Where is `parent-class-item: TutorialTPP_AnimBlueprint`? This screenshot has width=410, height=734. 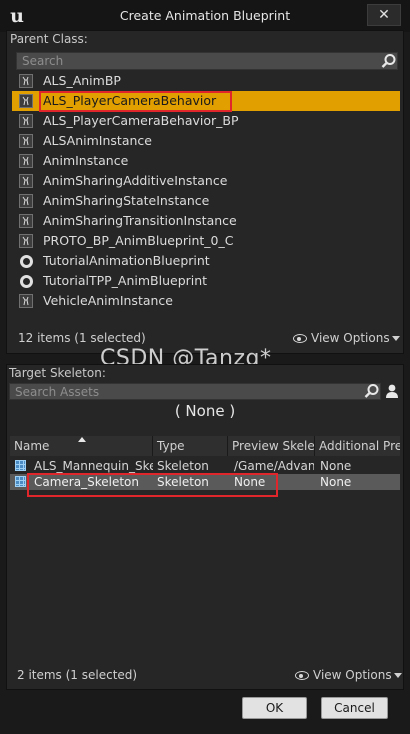 parent-class-item: TutorialTPP_AnimBlueprint is located at coordinates (206, 281).